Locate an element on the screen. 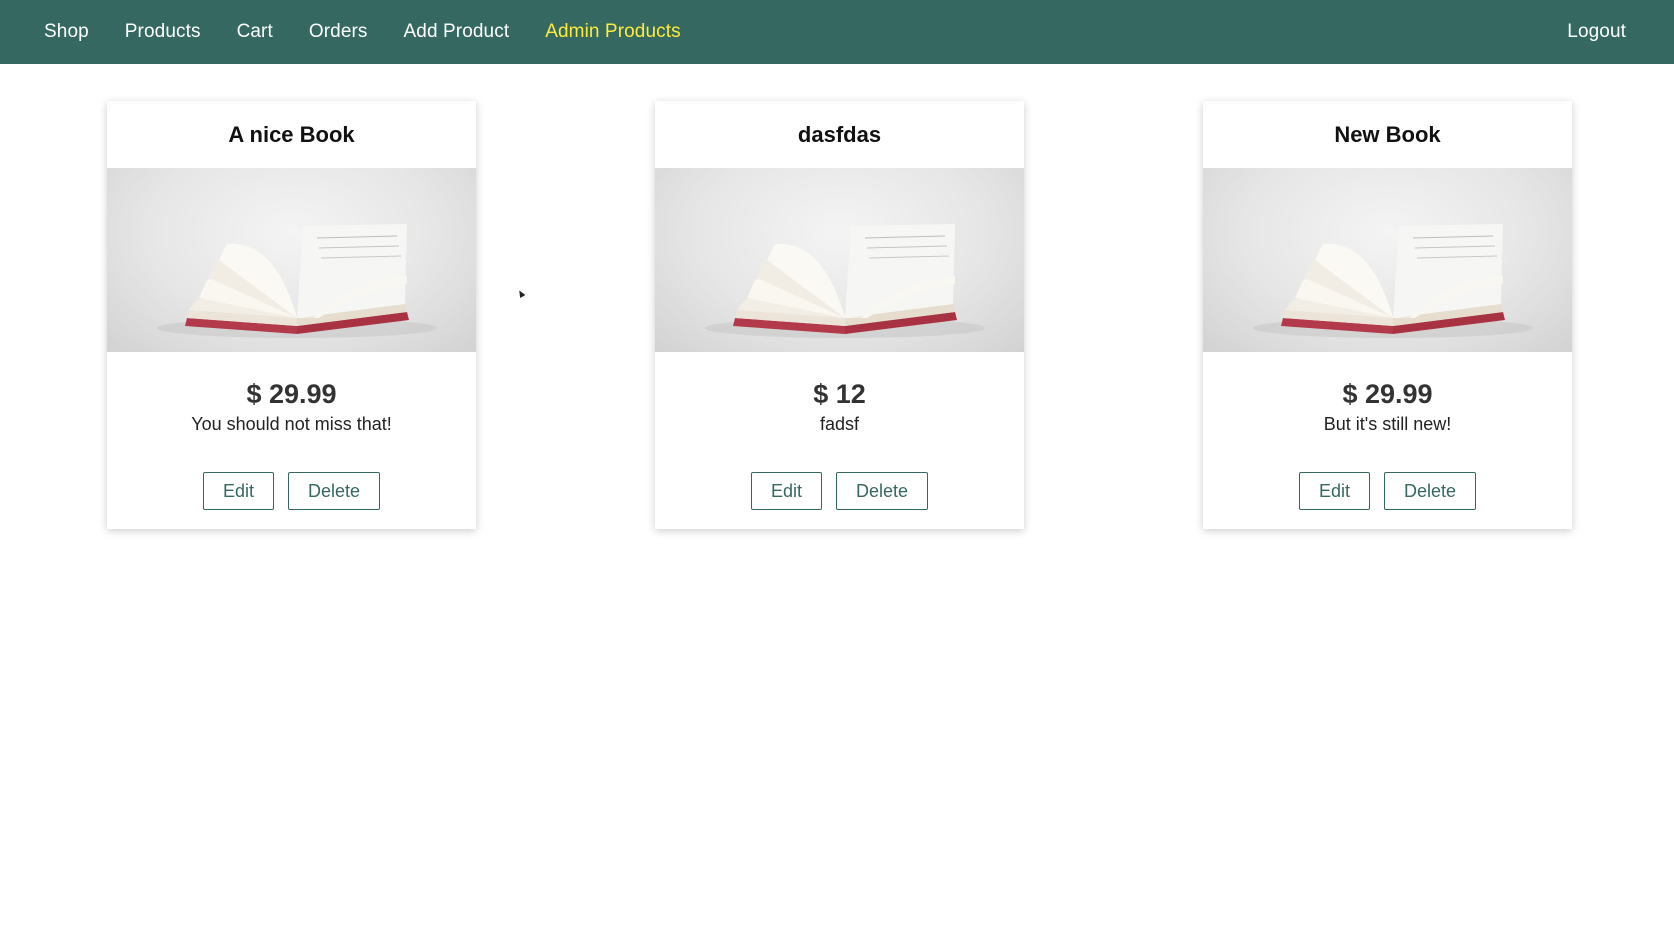  product-card-header: A nice Book is located at coordinates (291, 134).